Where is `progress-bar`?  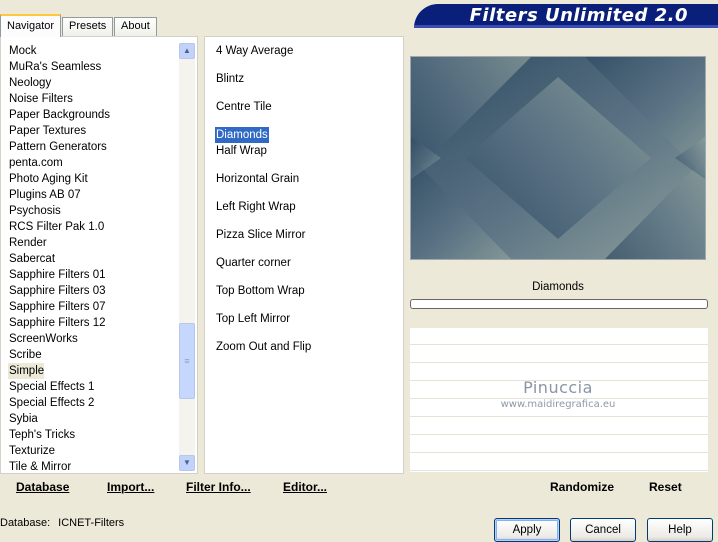
progress-bar is located at coordinates (559, 304).